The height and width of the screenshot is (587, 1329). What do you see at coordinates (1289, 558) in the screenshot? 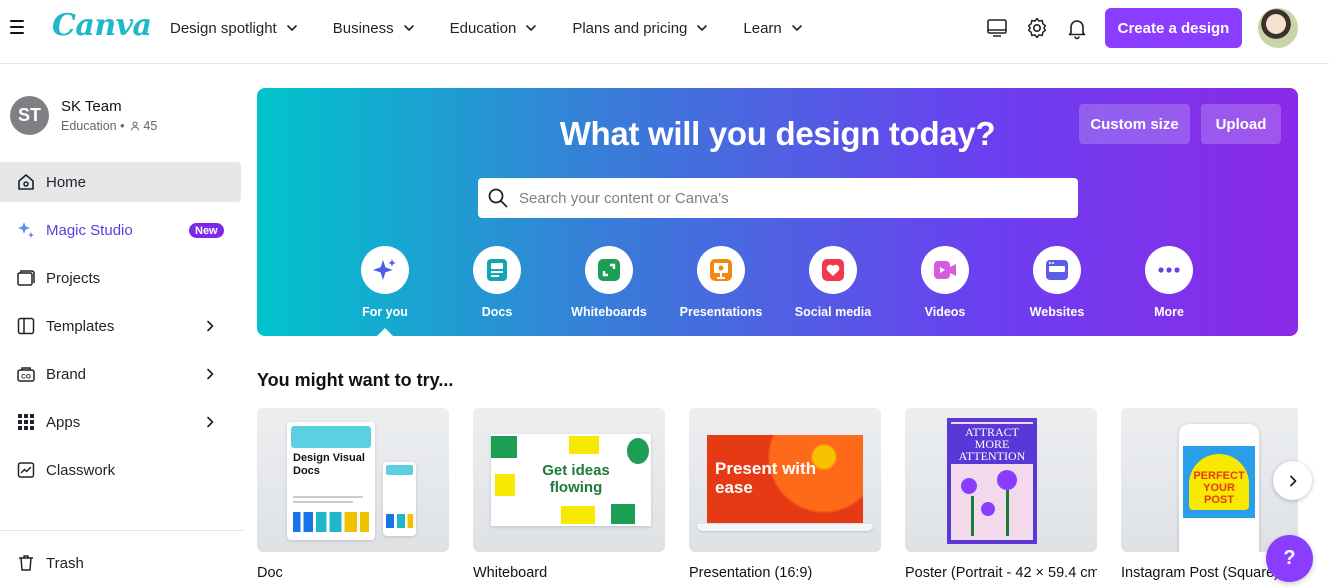
I see `help-button: ?` at bounding box center [1289, 558].